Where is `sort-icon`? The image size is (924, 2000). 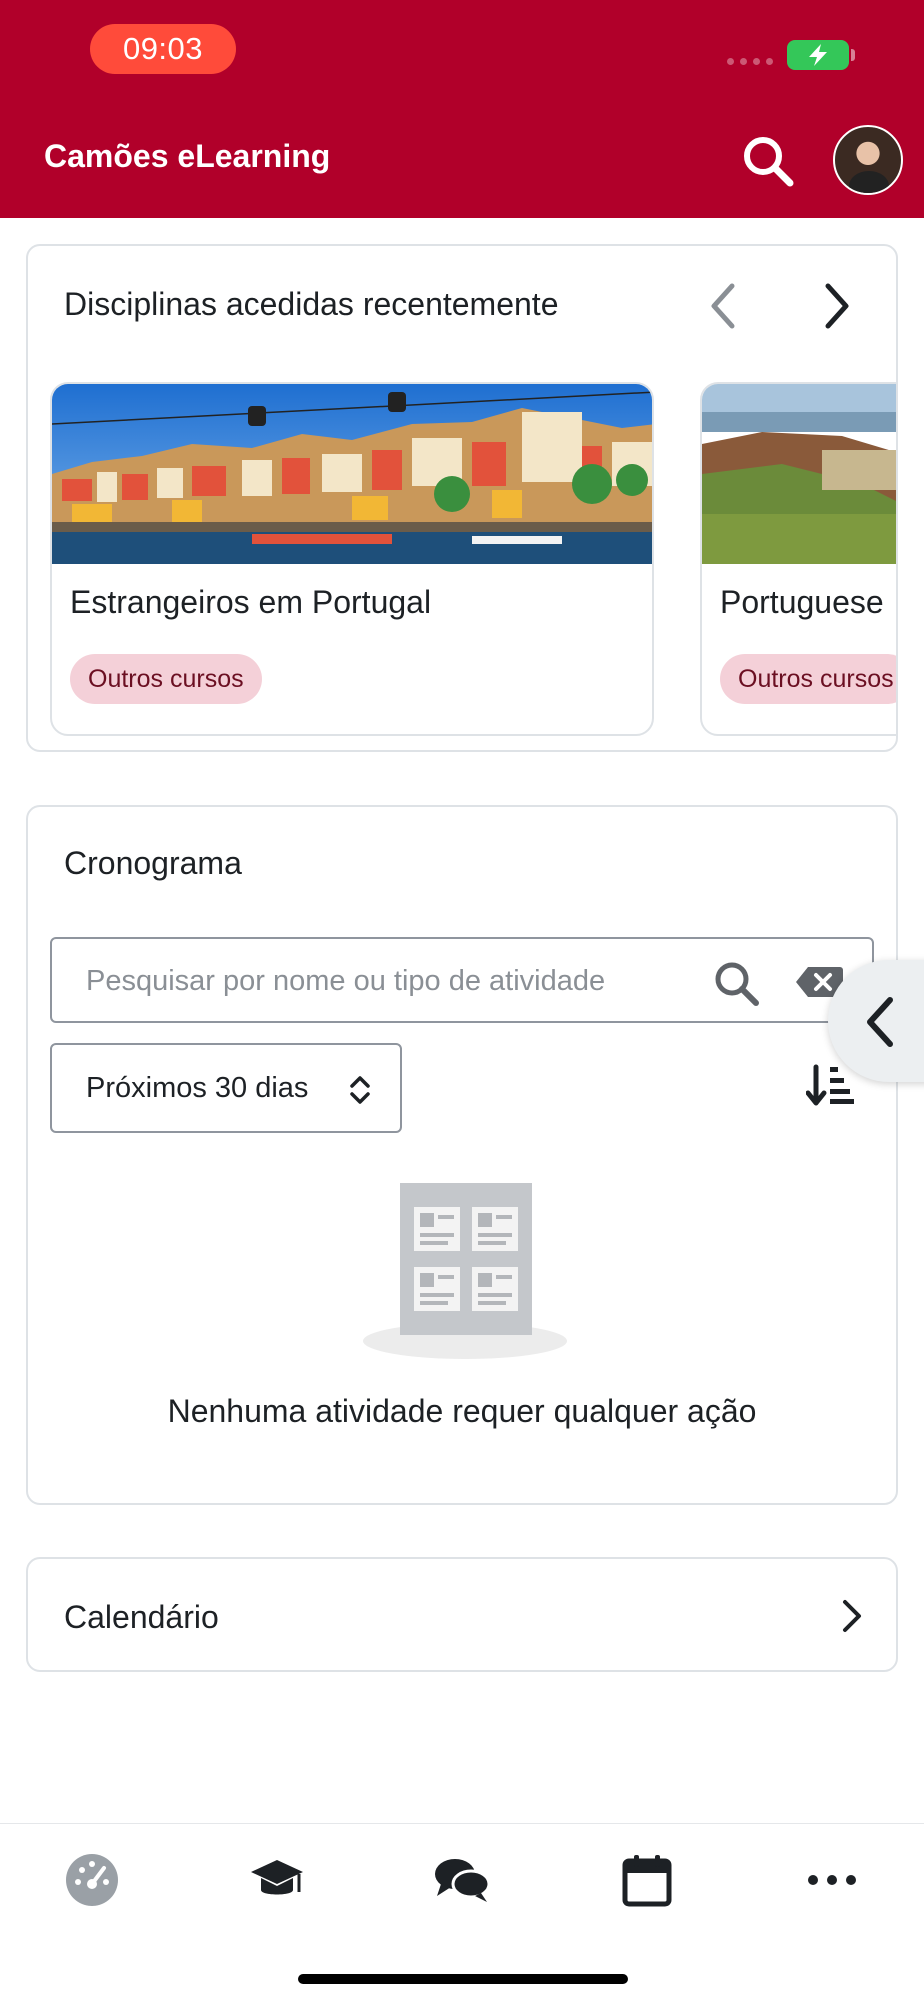 sort-icon is located at coordinates (829, 1085).